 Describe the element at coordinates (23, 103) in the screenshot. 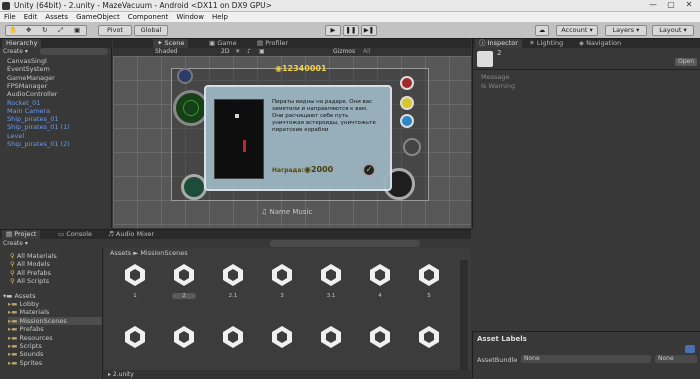

I see `hierarchy-item: Rocket_01` at that location.